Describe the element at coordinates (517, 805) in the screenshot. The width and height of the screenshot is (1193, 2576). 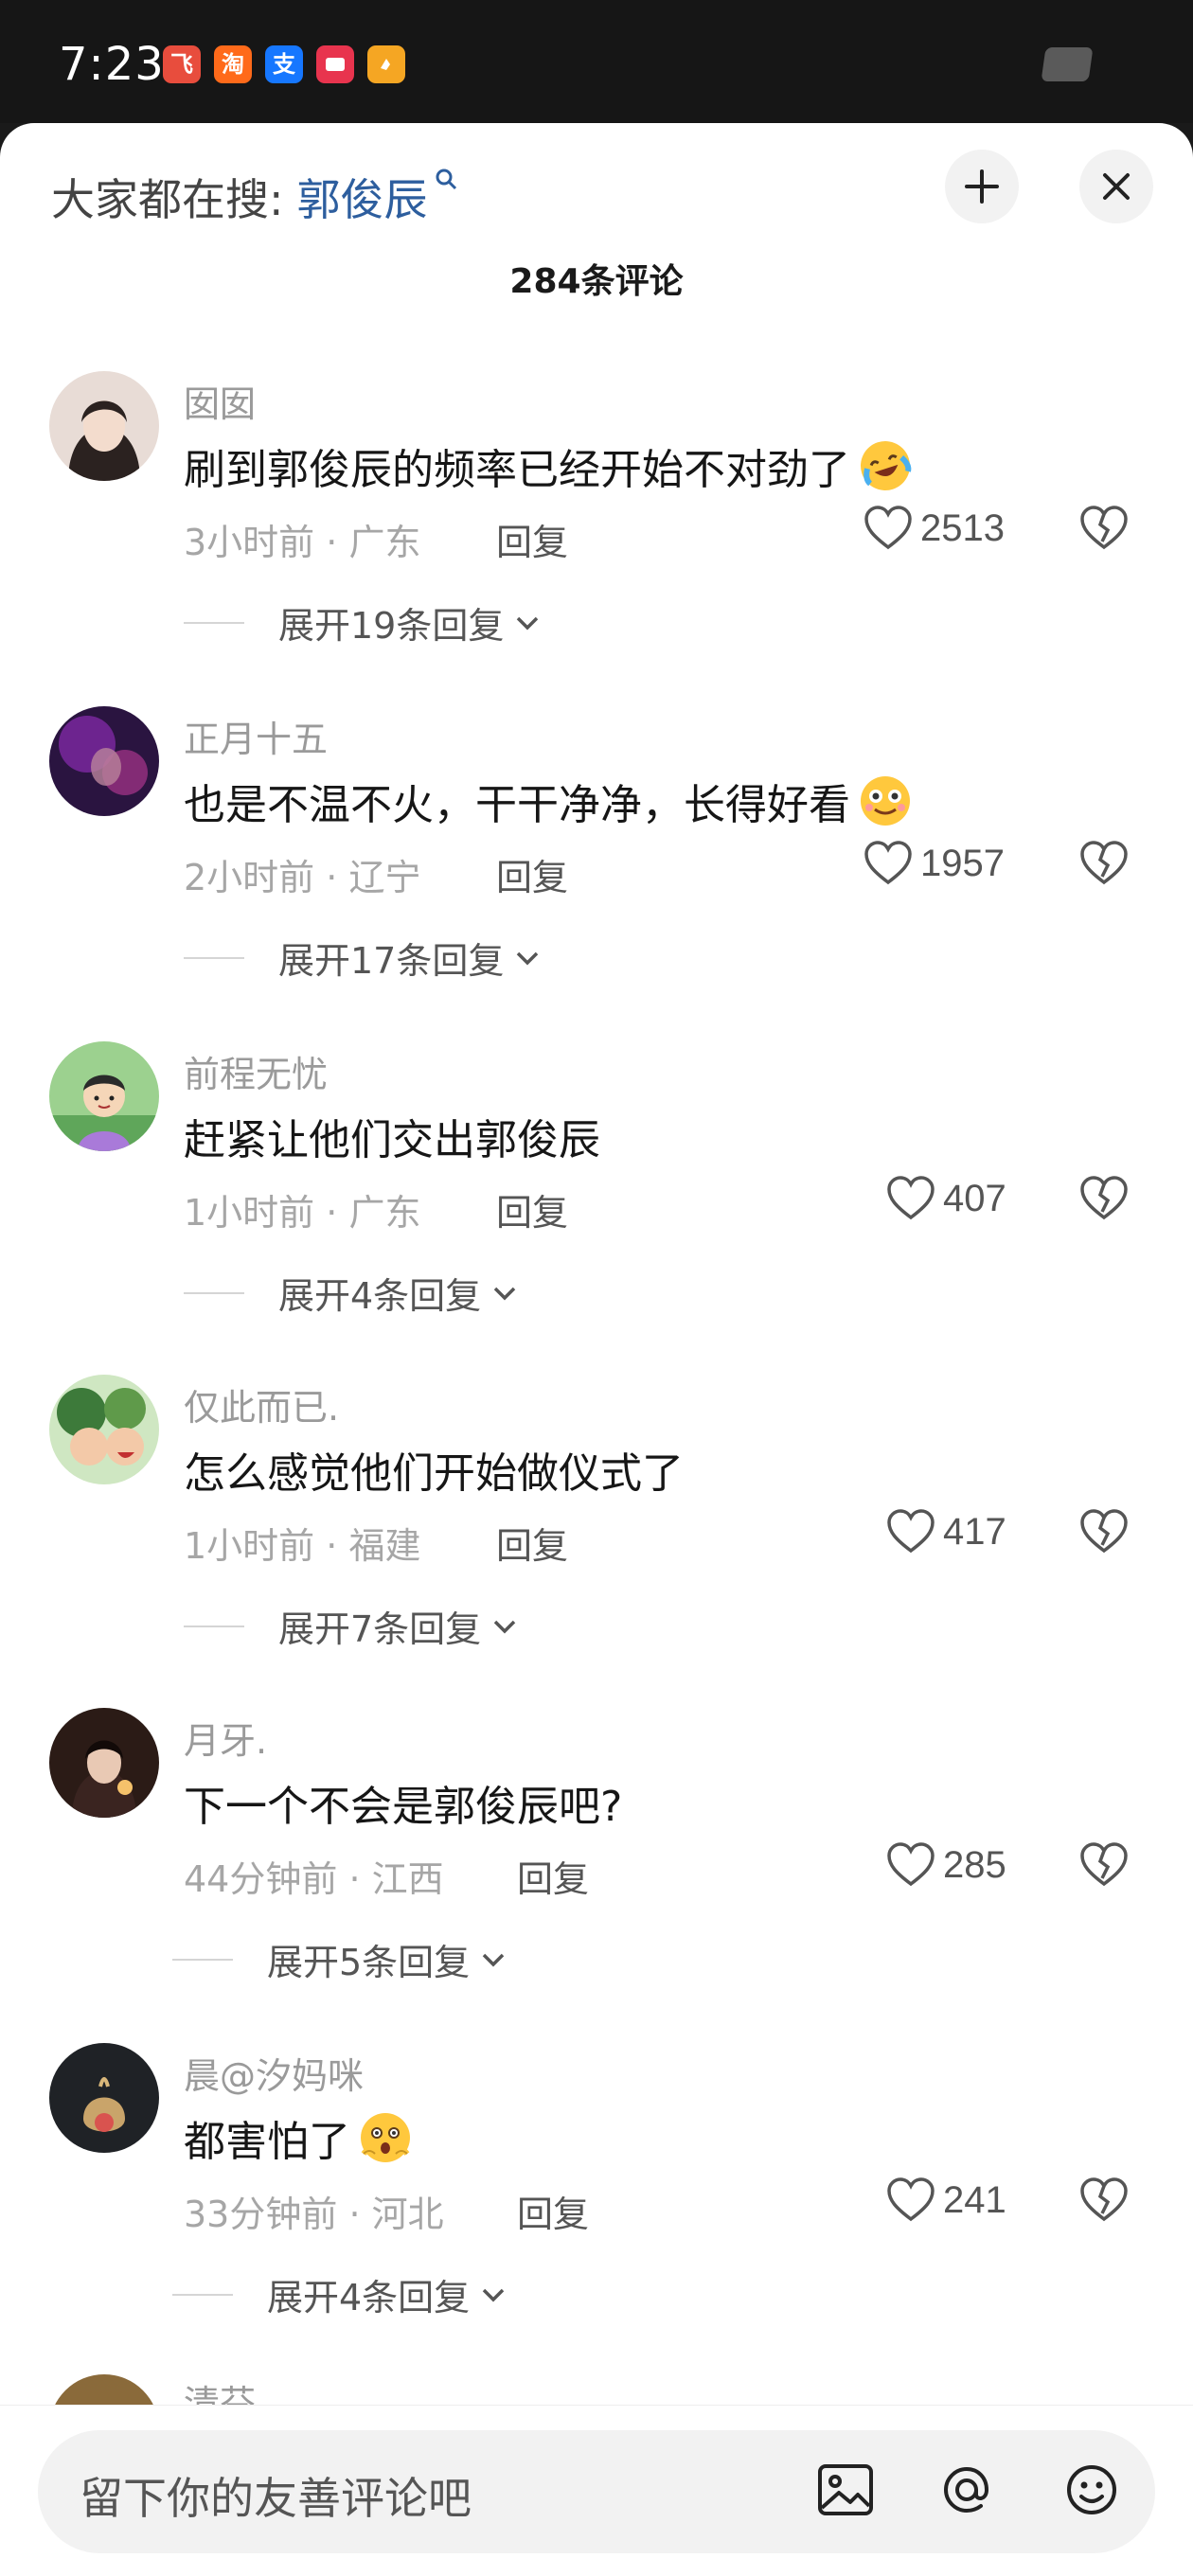
I see `comment-text-content: 也是不温不火，干干净净，长得好看` at that location.